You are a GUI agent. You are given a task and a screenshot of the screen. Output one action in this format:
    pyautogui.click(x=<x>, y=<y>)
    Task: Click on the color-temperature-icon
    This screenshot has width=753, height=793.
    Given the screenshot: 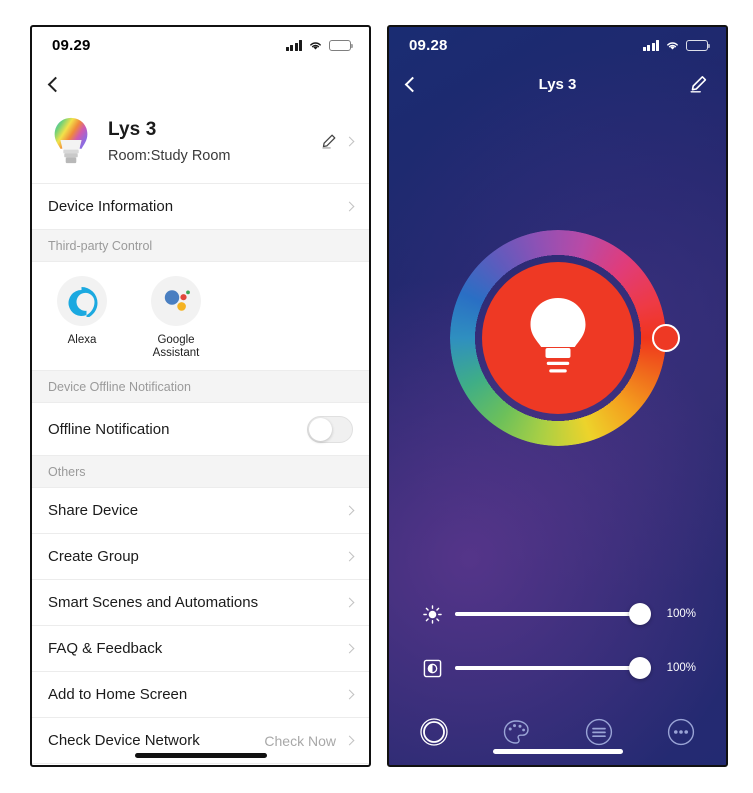 What is the action you would take?
    pyautogui.click(x=432, y=668)
    